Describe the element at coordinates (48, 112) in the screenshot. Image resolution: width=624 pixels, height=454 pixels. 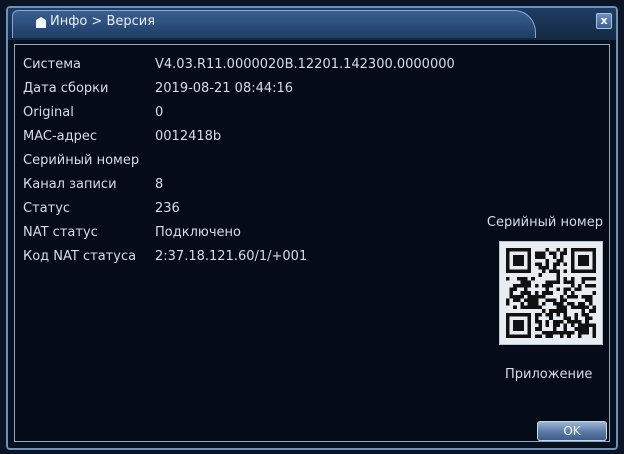
I see `info-label: Original` at that location.